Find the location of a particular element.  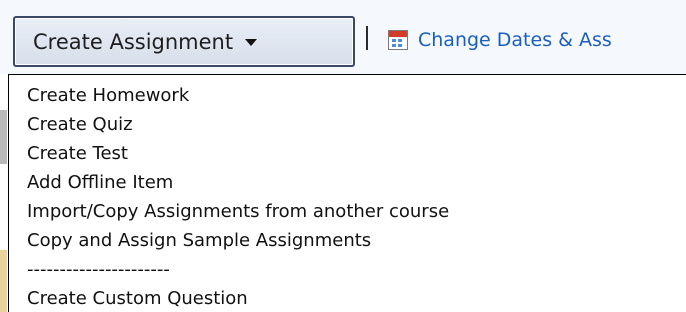

calendar-icon is located at coordinates (398, 40).